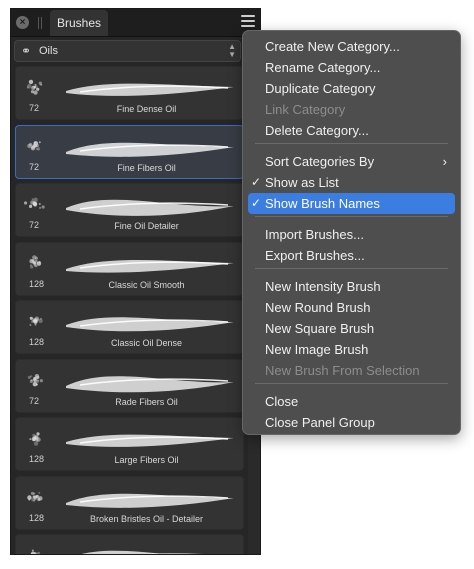 Image resolution: width=474 pixels, height=569 pixels. I want to click on brush-item: 128 Large Fibers Oil, so click(129, 444).